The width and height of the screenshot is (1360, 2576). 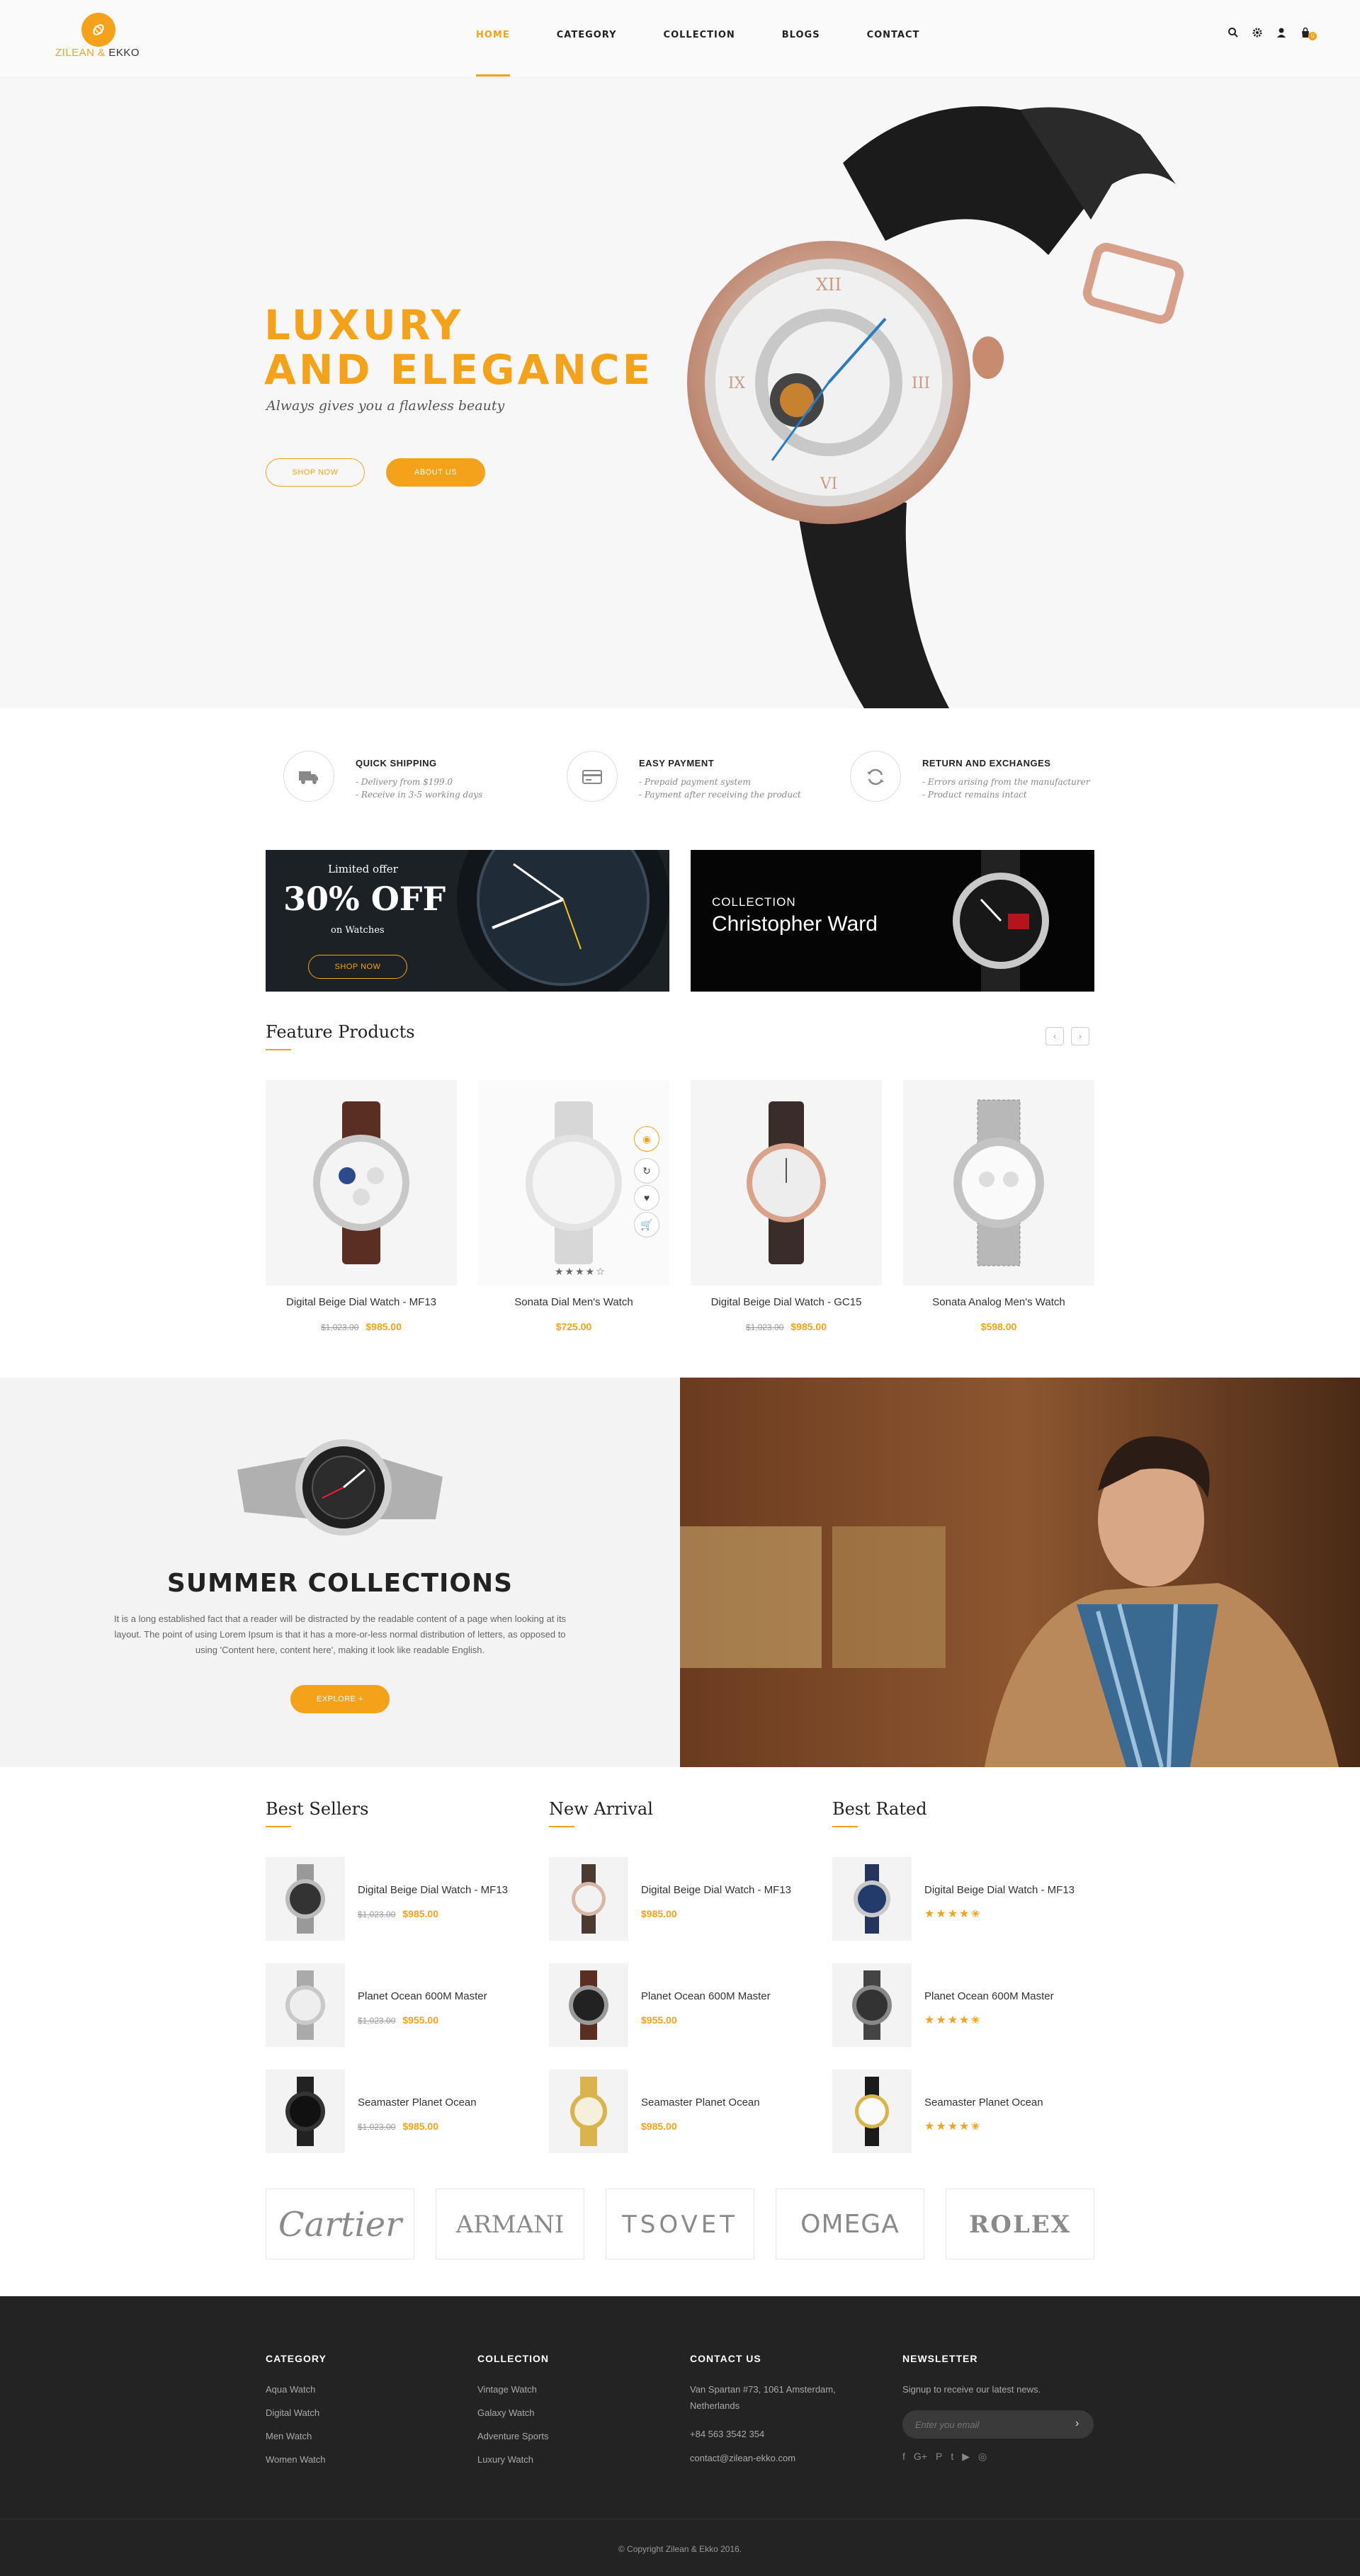 I want to click on add-to-cart-icon: 🛒, so click(x=647, y=1224).